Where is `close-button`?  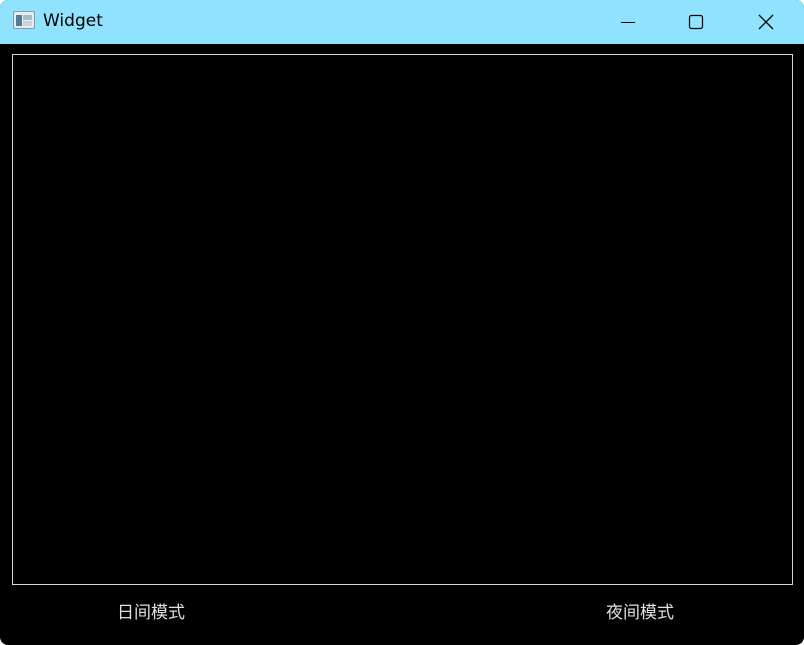 close-button is located at coordinates (766, 22).